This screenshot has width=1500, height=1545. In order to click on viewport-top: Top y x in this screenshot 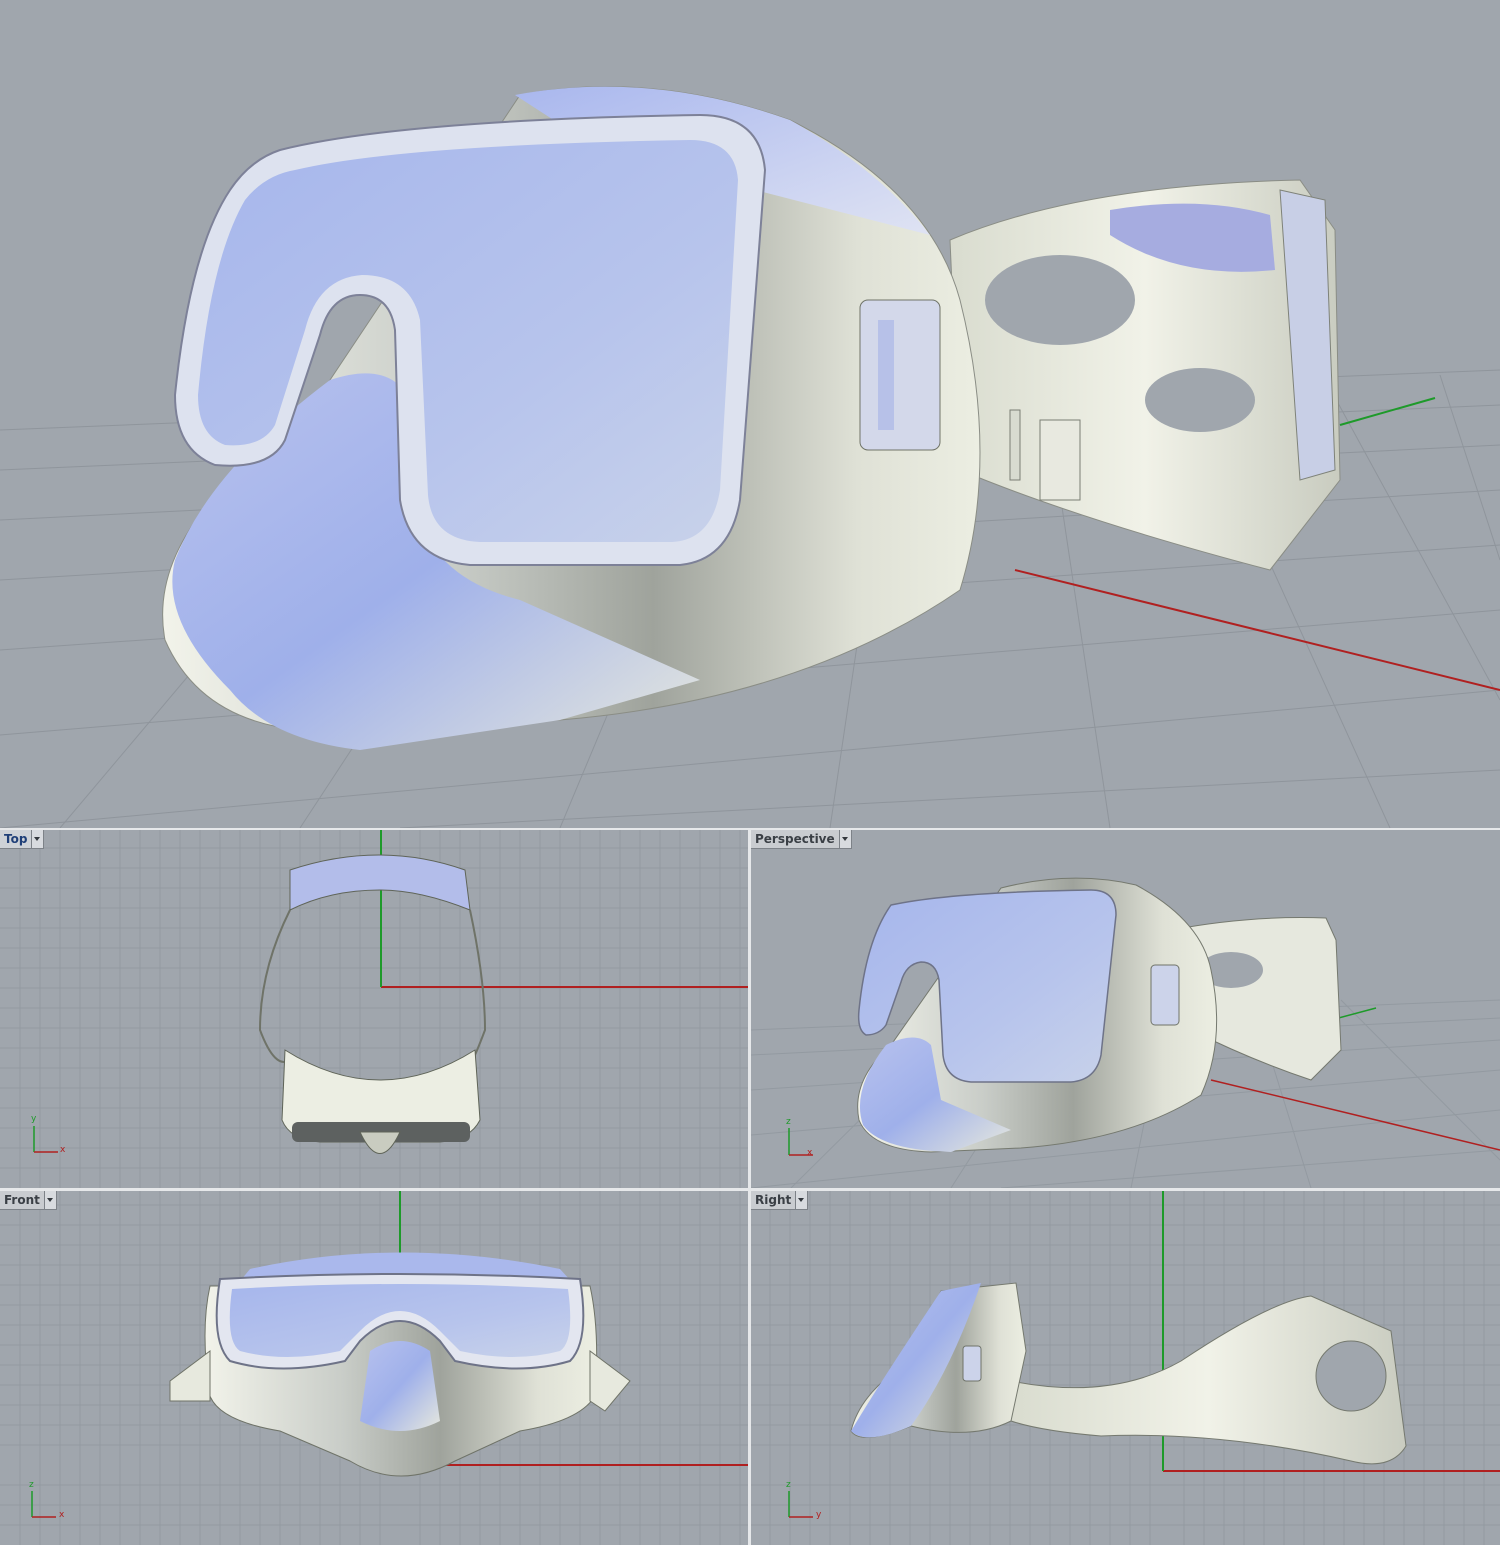, I will do `click(374, 1009)`.